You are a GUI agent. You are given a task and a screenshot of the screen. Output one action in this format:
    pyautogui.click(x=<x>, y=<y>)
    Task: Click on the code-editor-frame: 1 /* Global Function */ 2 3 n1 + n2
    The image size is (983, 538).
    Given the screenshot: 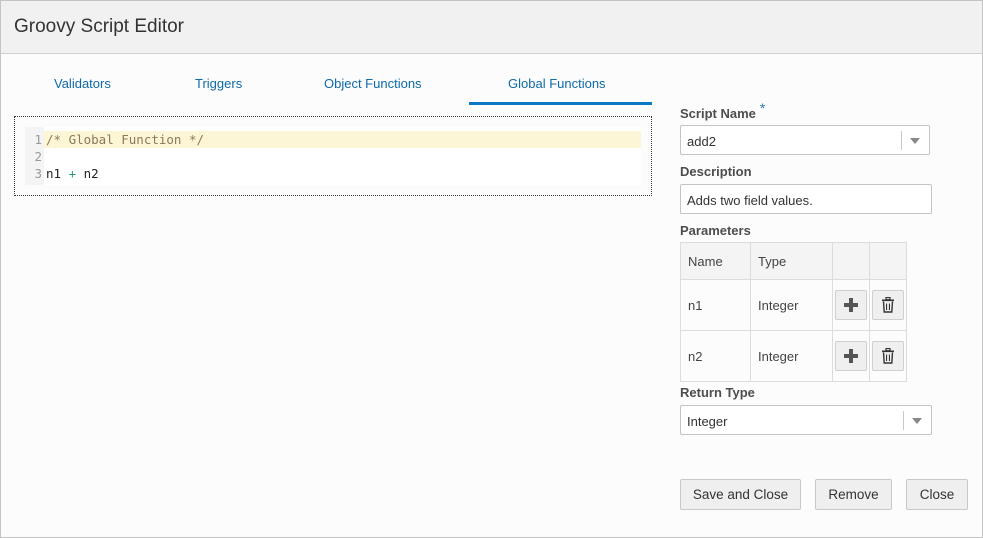 What is the action you would take?
    pyautogui.click(x=333, y=156)
    